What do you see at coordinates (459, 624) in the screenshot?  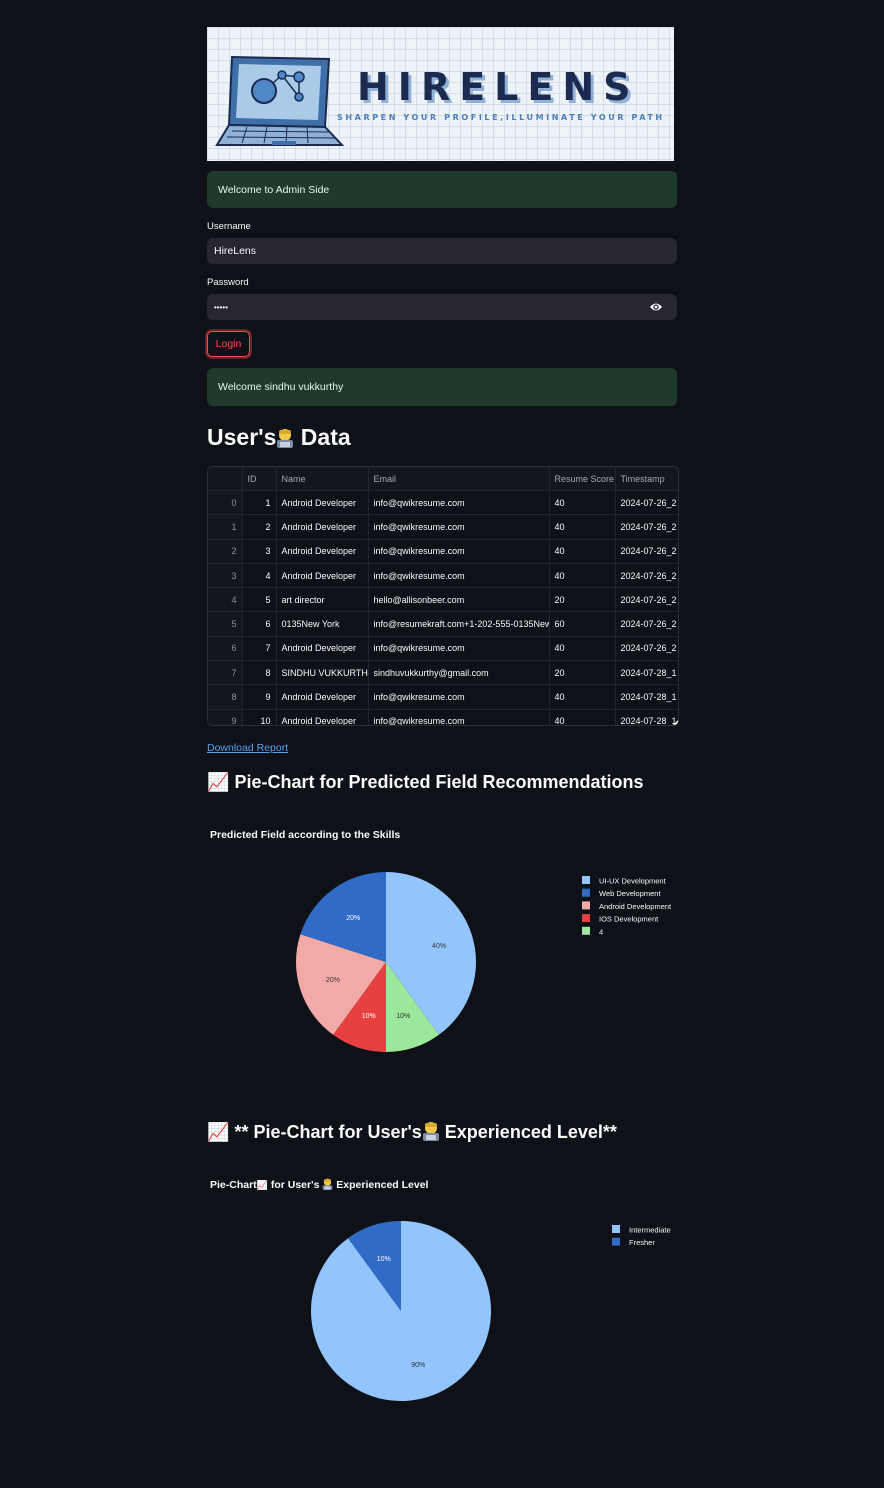 I see `table-cell: info@resumekraft.com+1-202-555-0135New` at bounding box center [459, 624].